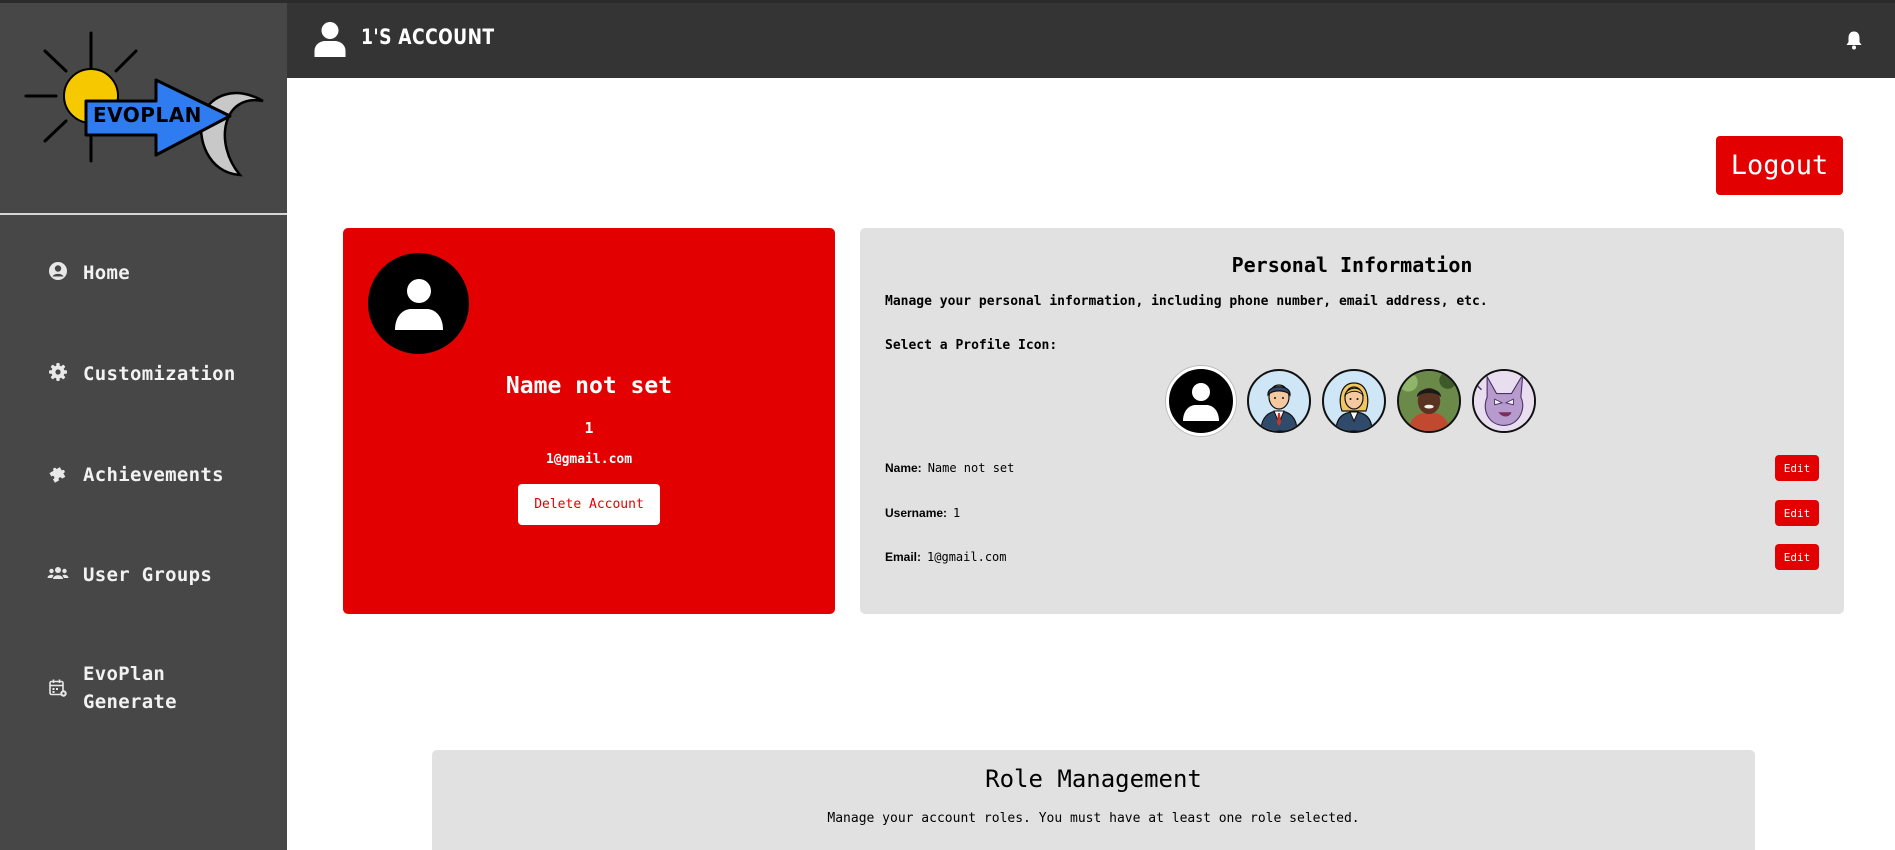 This screenshot has height=850, width=1895. Describe the element at coordinates (1352, 468) in the screenshot. I see `name-field-row: Name: Name not set Edit` at that location.